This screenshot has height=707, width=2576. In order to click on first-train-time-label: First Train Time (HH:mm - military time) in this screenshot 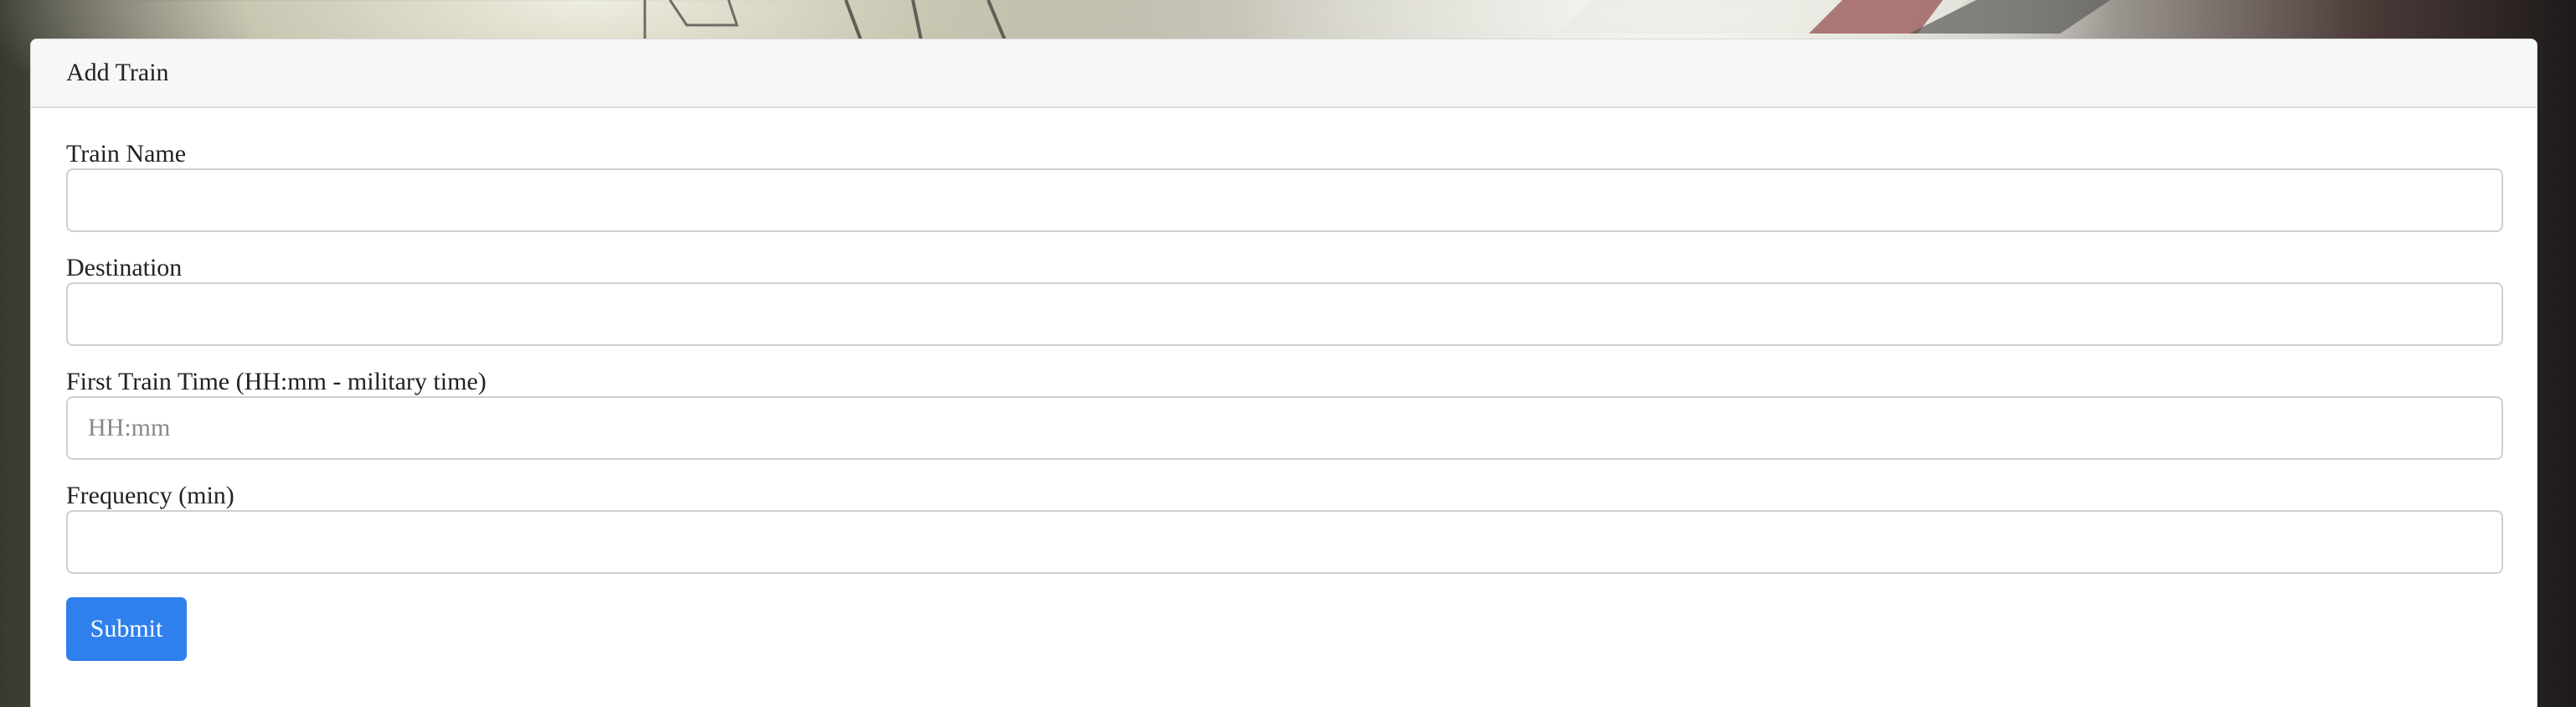, I will do `click(276, 381)`.